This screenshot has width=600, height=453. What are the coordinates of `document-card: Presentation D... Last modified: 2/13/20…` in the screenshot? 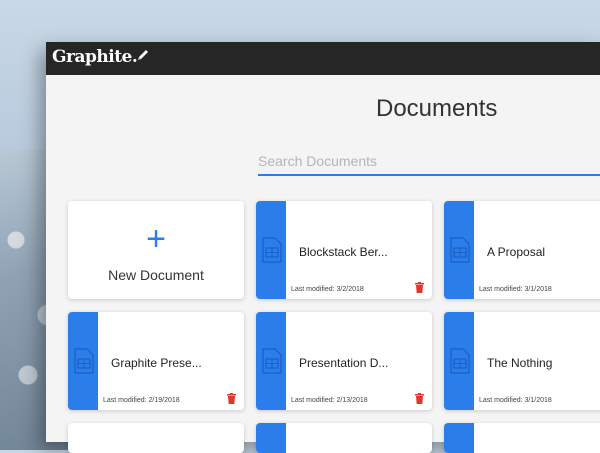 It's located at (344, 361).